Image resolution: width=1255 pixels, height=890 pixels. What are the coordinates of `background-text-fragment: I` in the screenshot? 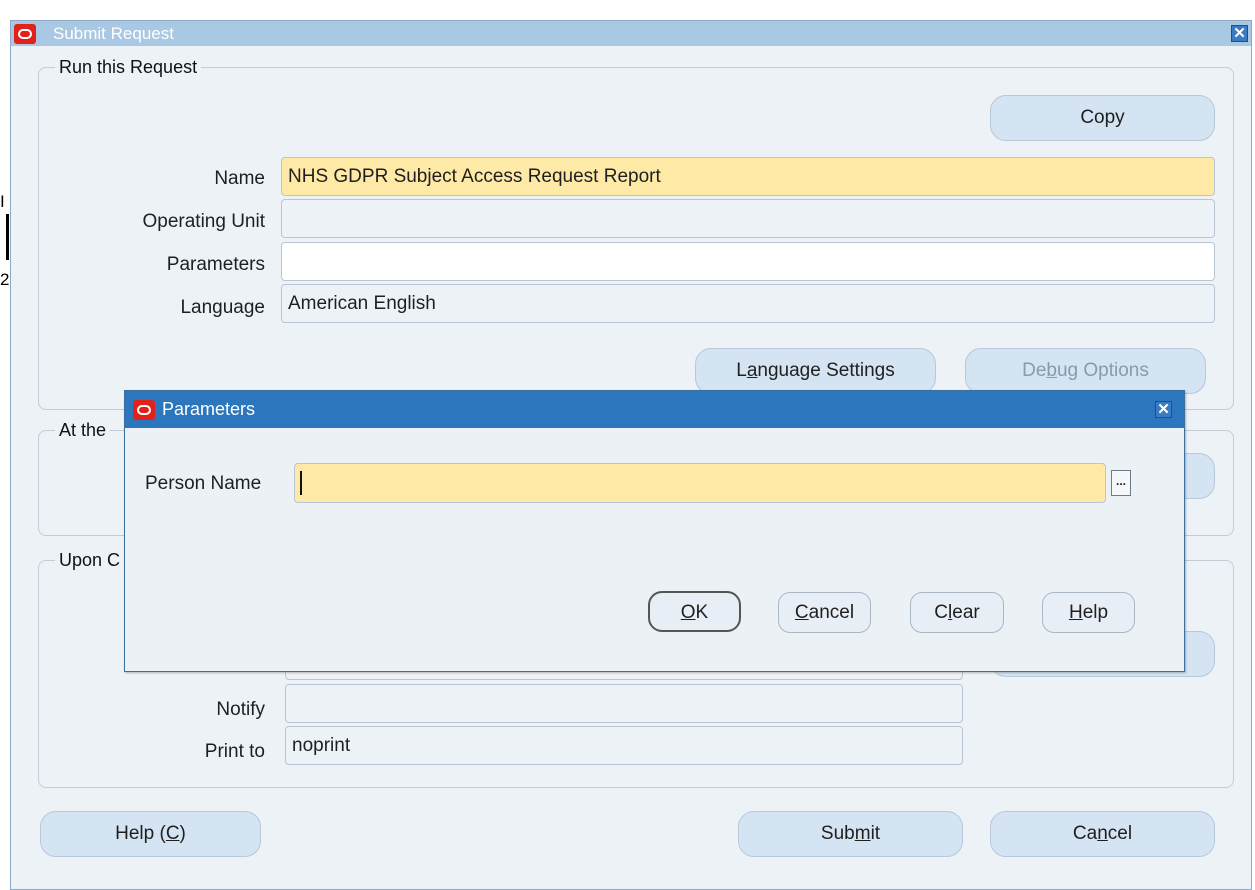 It's located at (2, 201).